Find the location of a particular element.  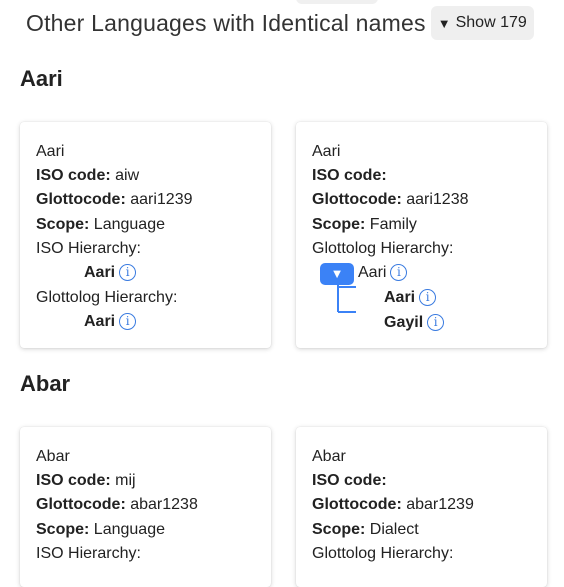

group-title-aari: Aari is located at coordinates (41, 78).